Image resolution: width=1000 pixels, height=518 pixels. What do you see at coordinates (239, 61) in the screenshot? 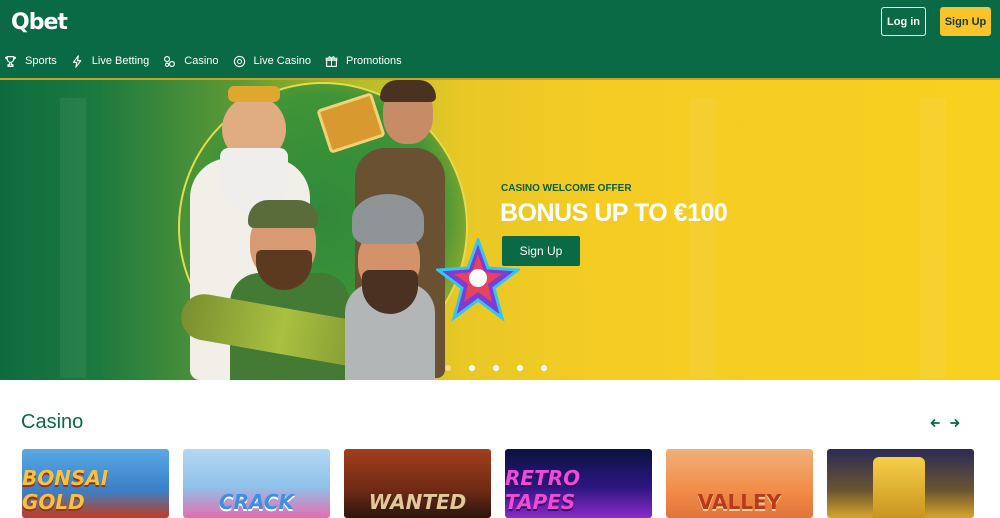
I see `chip-icon` at bounding box center [239, 61].